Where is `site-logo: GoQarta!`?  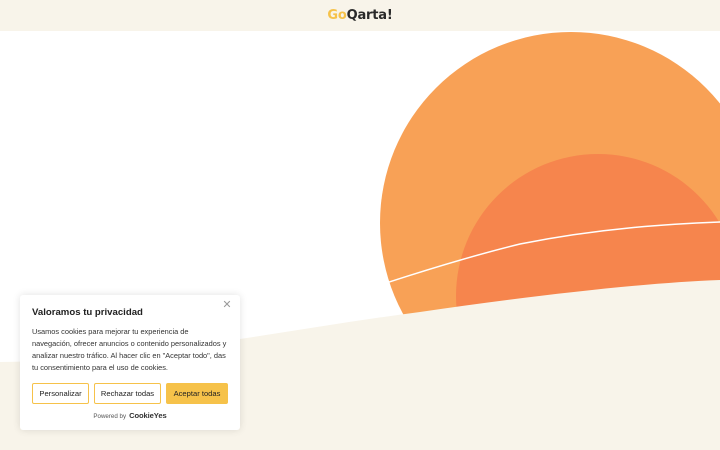 site-logo: GoQarta! is located at coordinates (359, 15).